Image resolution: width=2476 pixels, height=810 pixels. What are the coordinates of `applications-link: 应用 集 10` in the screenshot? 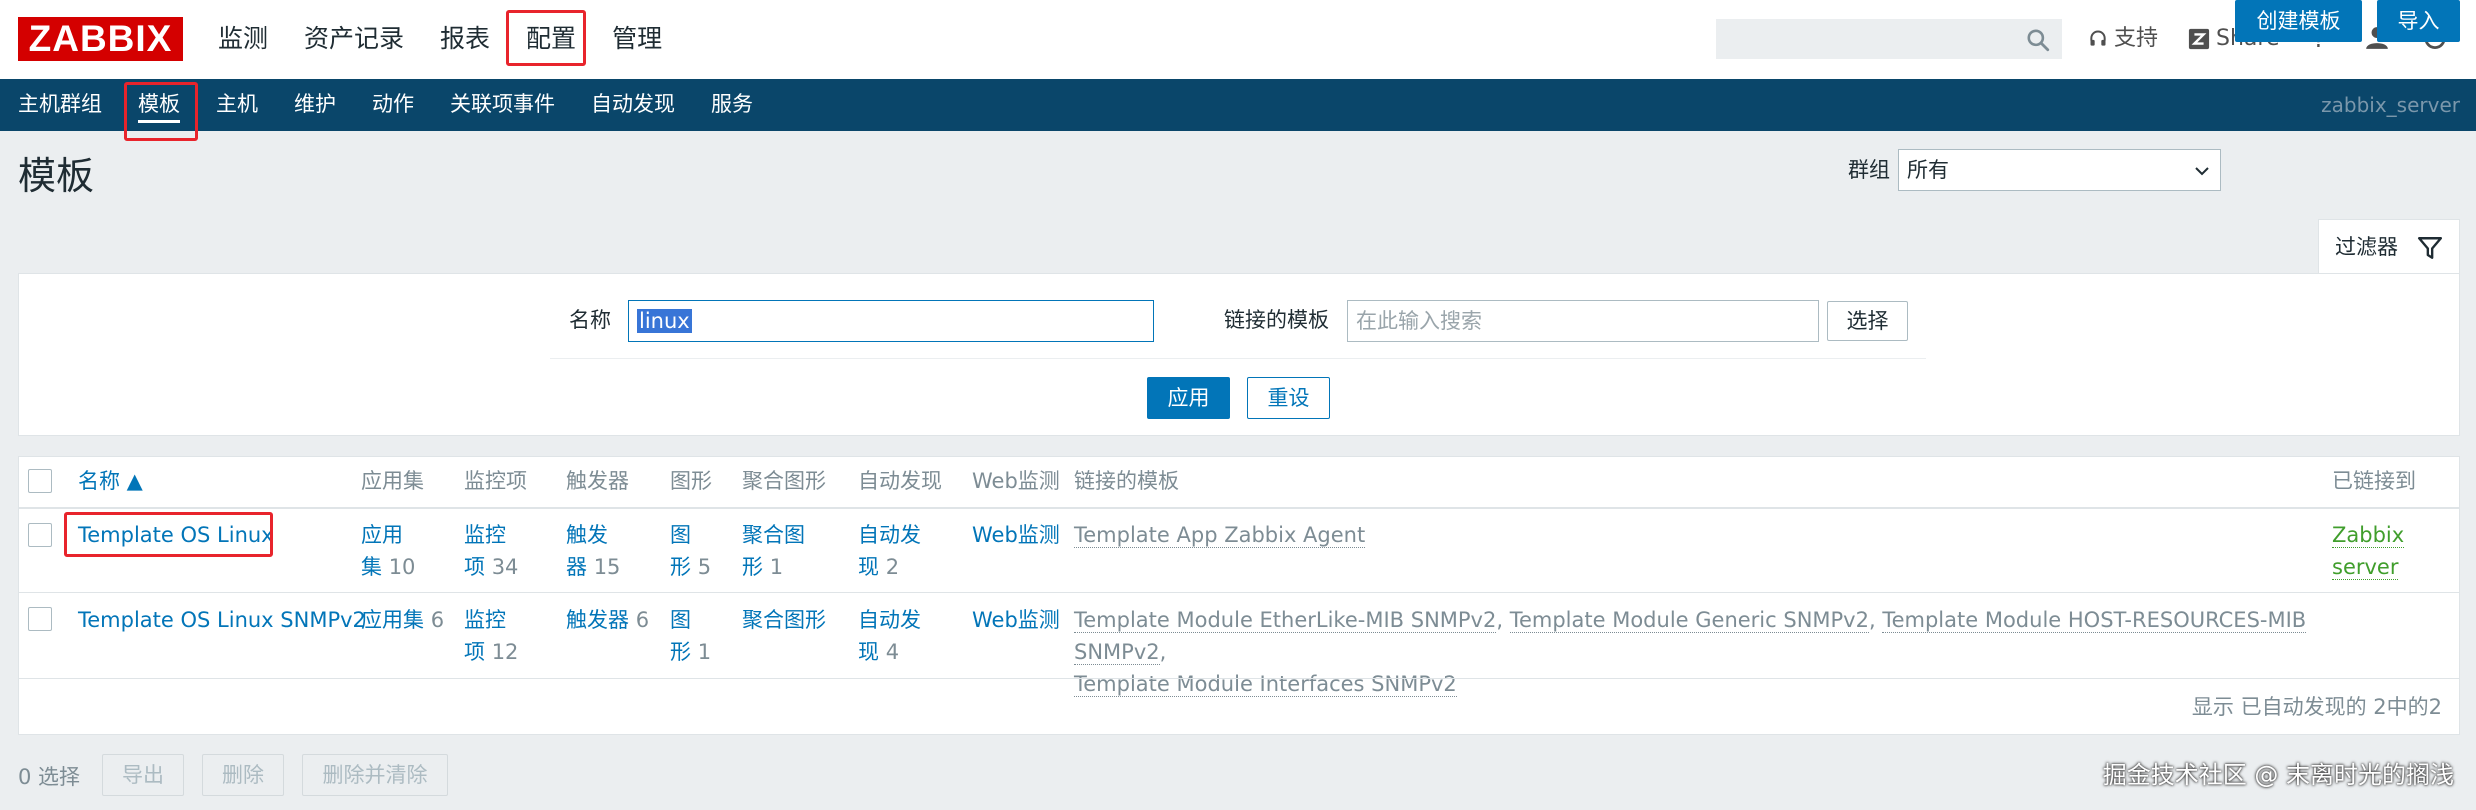 It's located at (388, 551).